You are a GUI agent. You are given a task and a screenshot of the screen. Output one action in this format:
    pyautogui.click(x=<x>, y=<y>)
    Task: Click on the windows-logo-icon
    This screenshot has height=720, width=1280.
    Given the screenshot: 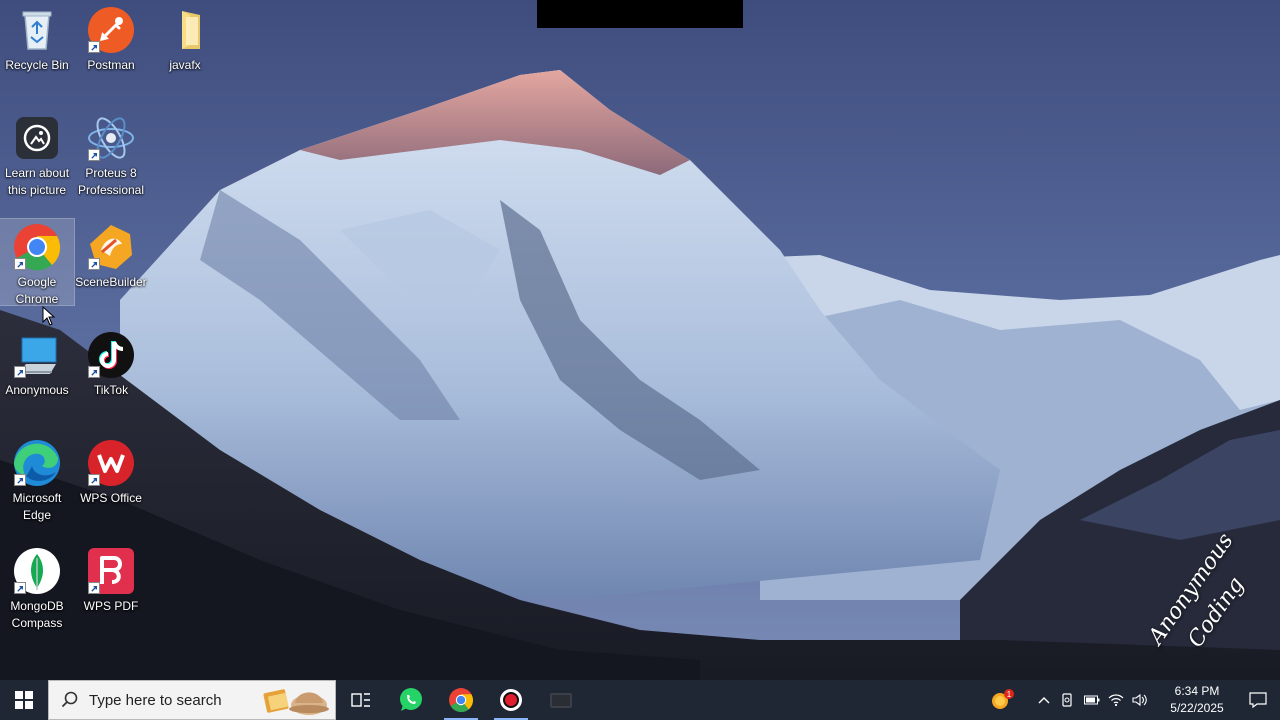 What is the action you would take?
    pyautogui.click(x=24, y=700)
    